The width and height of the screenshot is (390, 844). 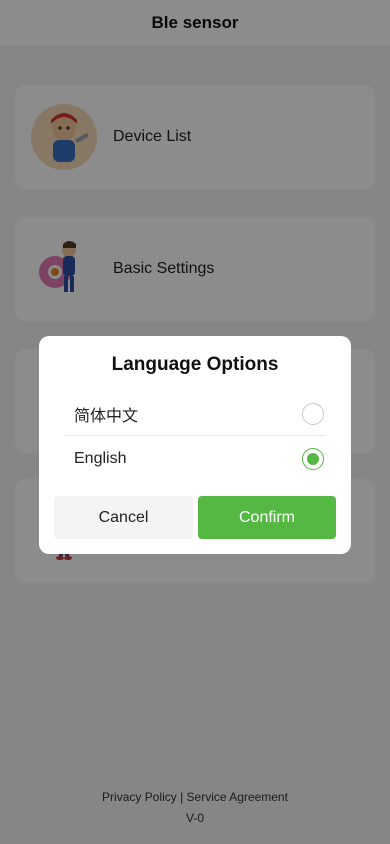 I want to click on radio-checked-icon, so click(x=313, y=459).